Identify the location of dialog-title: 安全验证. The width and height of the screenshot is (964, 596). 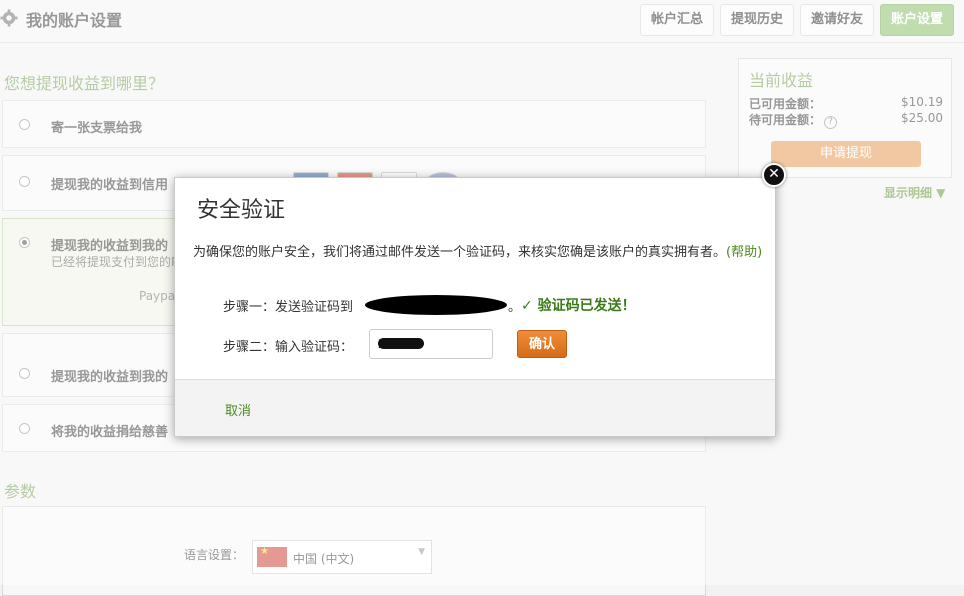
(241, 210).